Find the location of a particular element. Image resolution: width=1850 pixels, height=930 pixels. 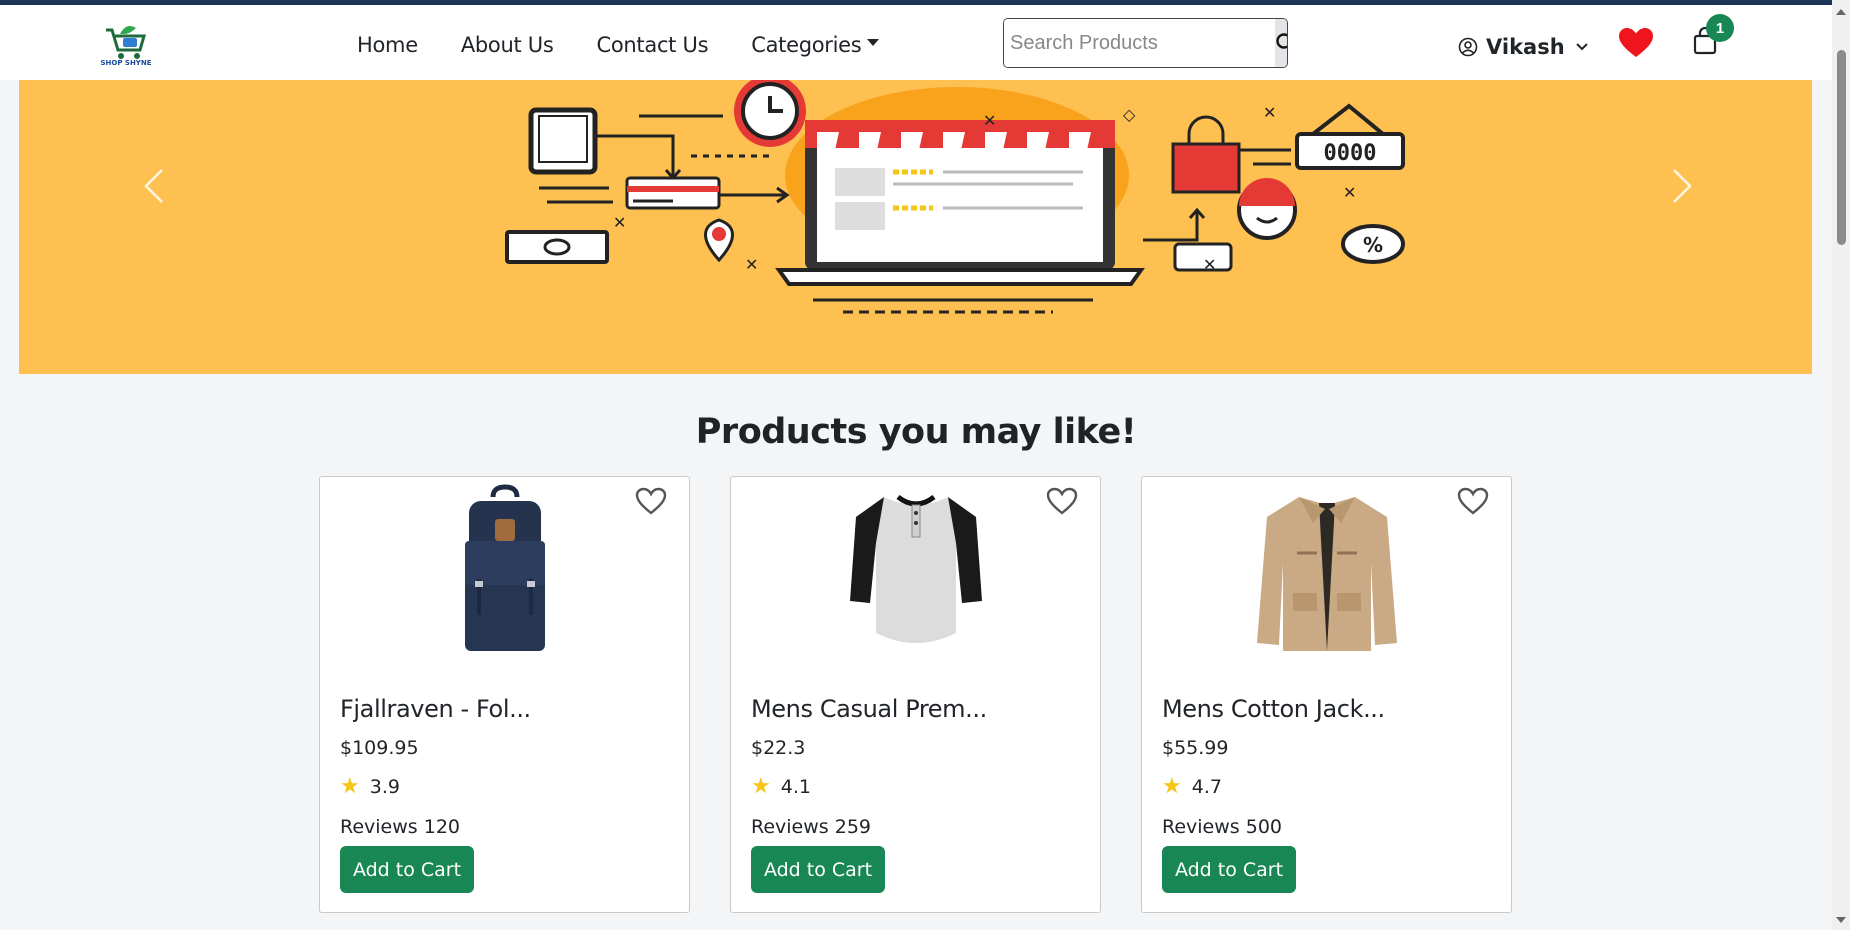

nav-about-link: About Us is located at coordinates (507, 45).